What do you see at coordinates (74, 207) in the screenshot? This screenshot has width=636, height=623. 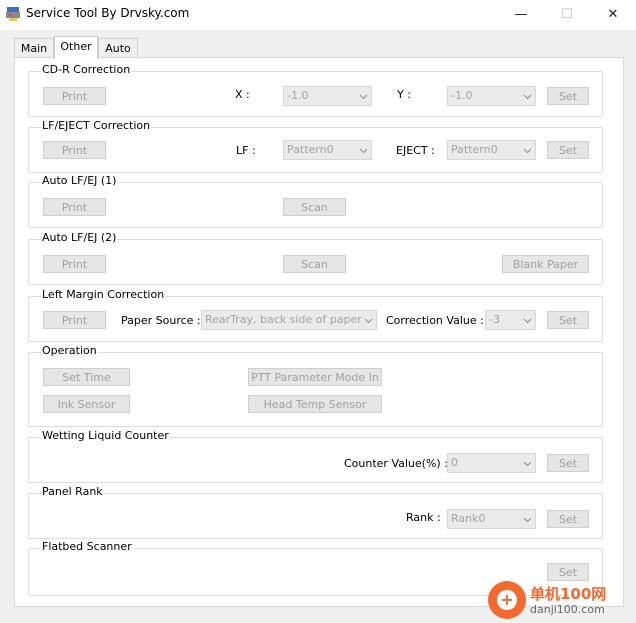 I see `autolf1-print-button: Print` at bounding box center [74, 207].